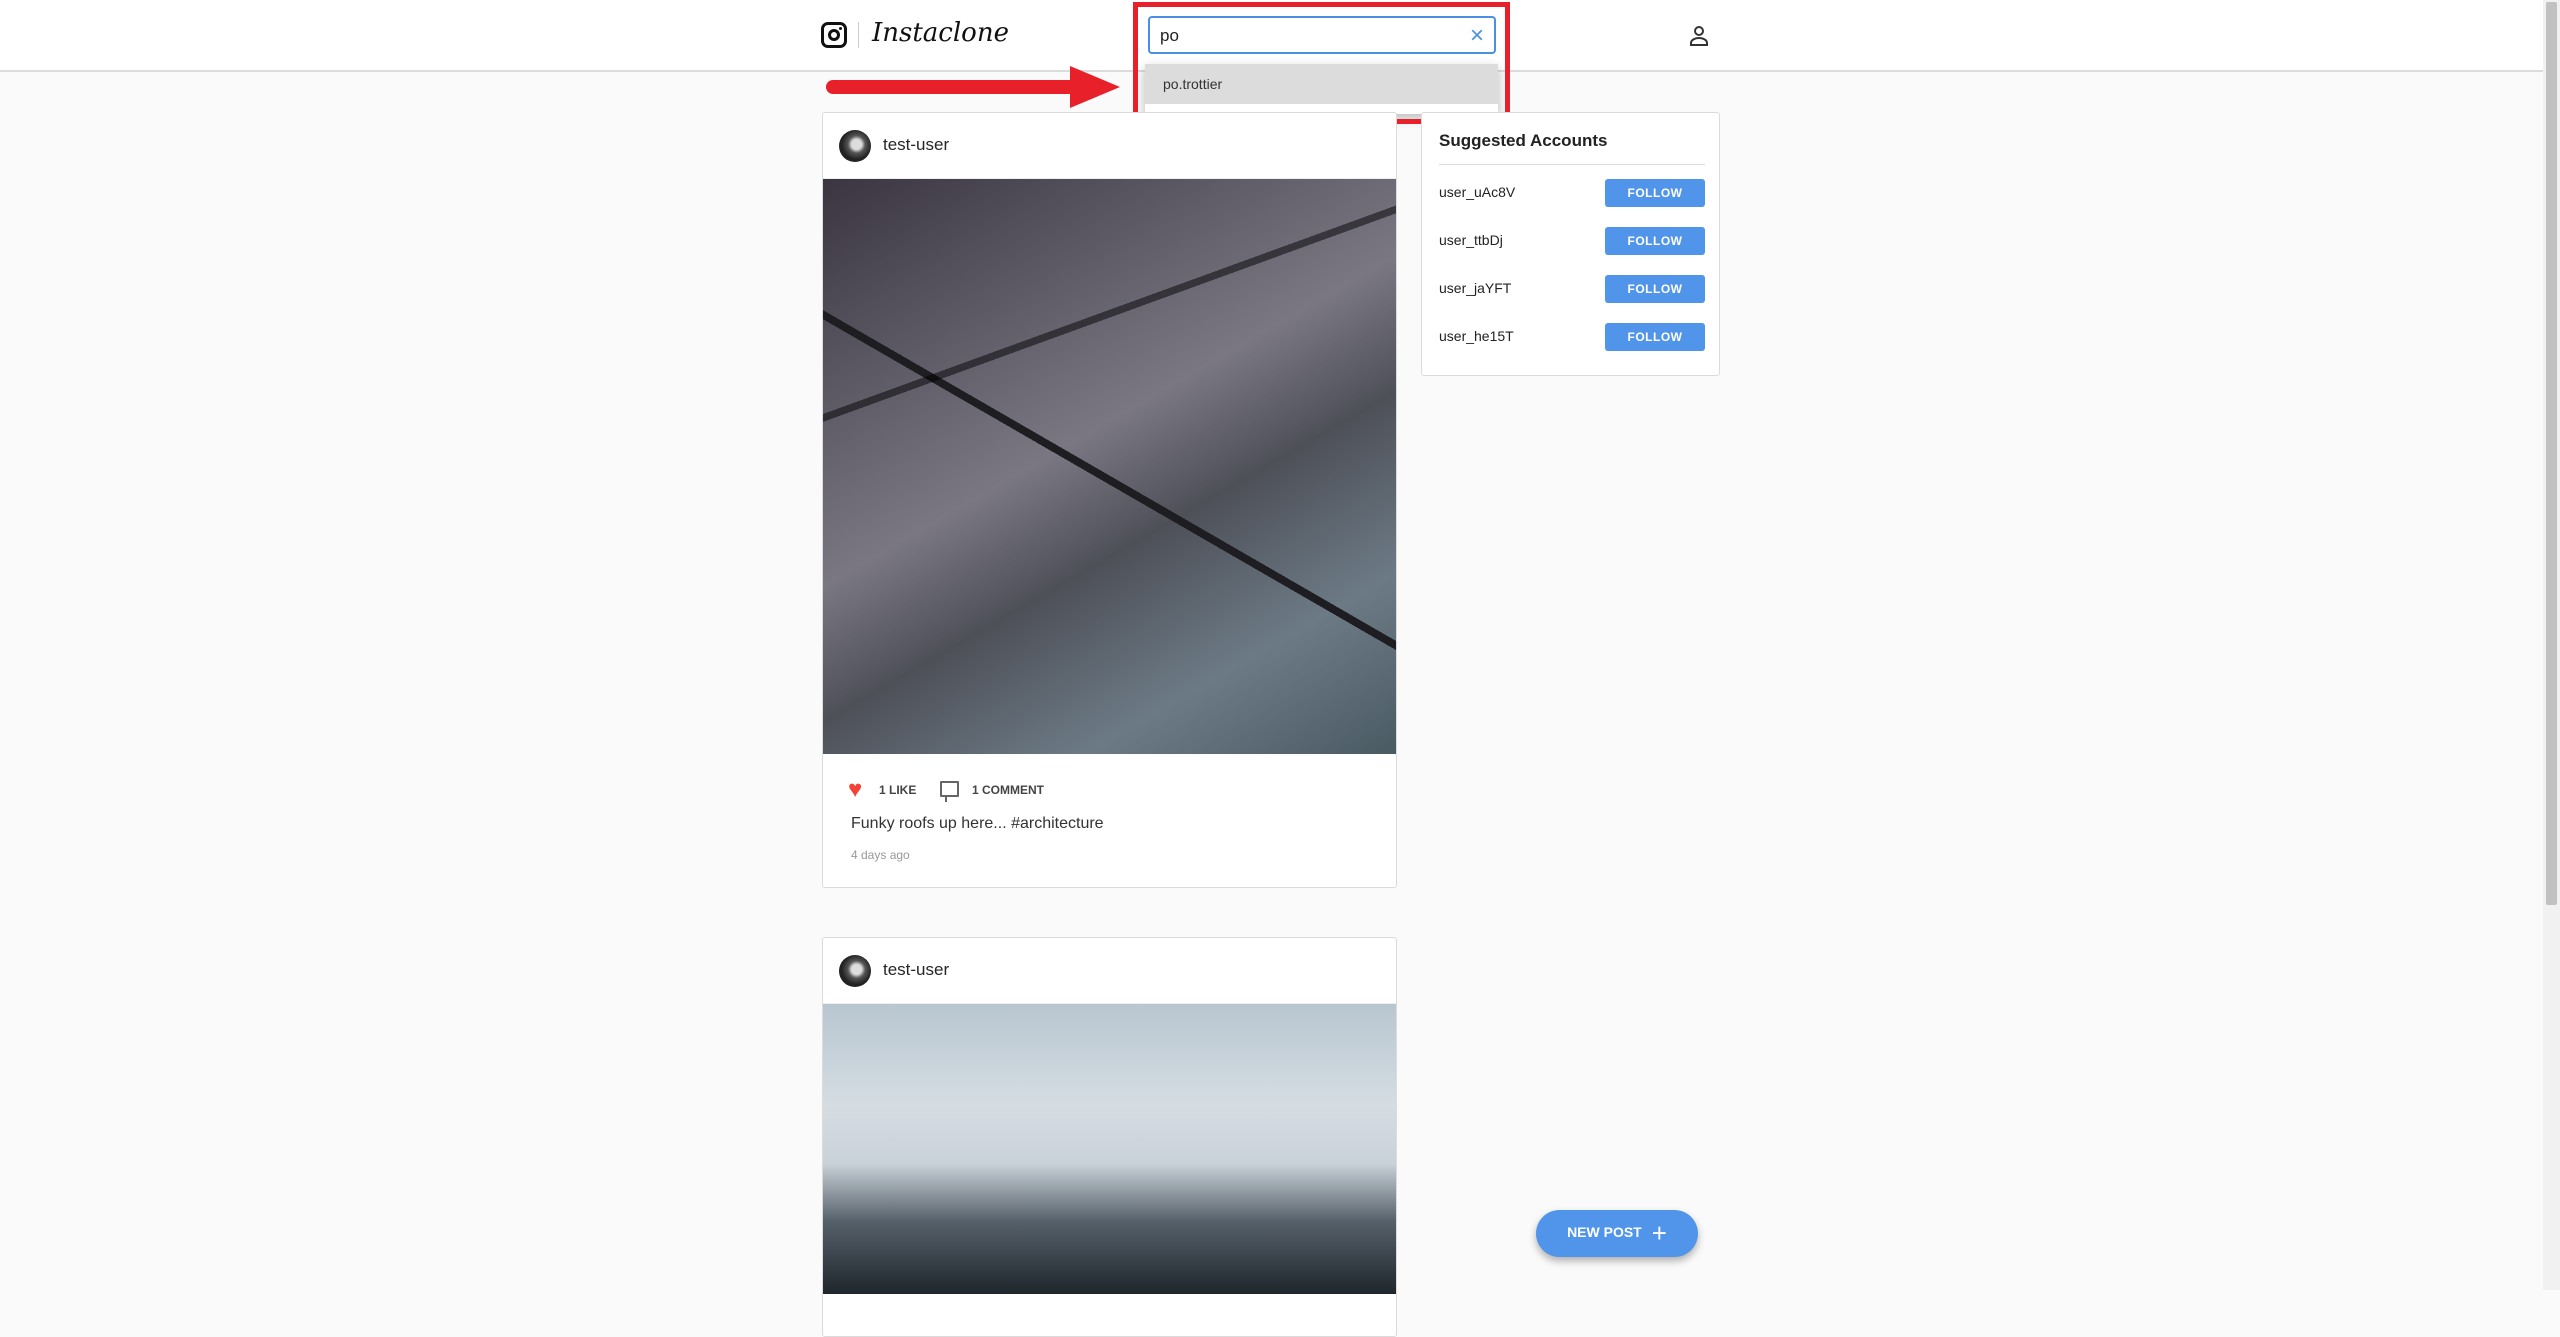 The width and height of the screenshot is (2560, 1337). What do you see at coordinates (1008, 790) in the screenshot?
I see `comment-count: 1 COMMENT` at bounding box center [1008, 790].